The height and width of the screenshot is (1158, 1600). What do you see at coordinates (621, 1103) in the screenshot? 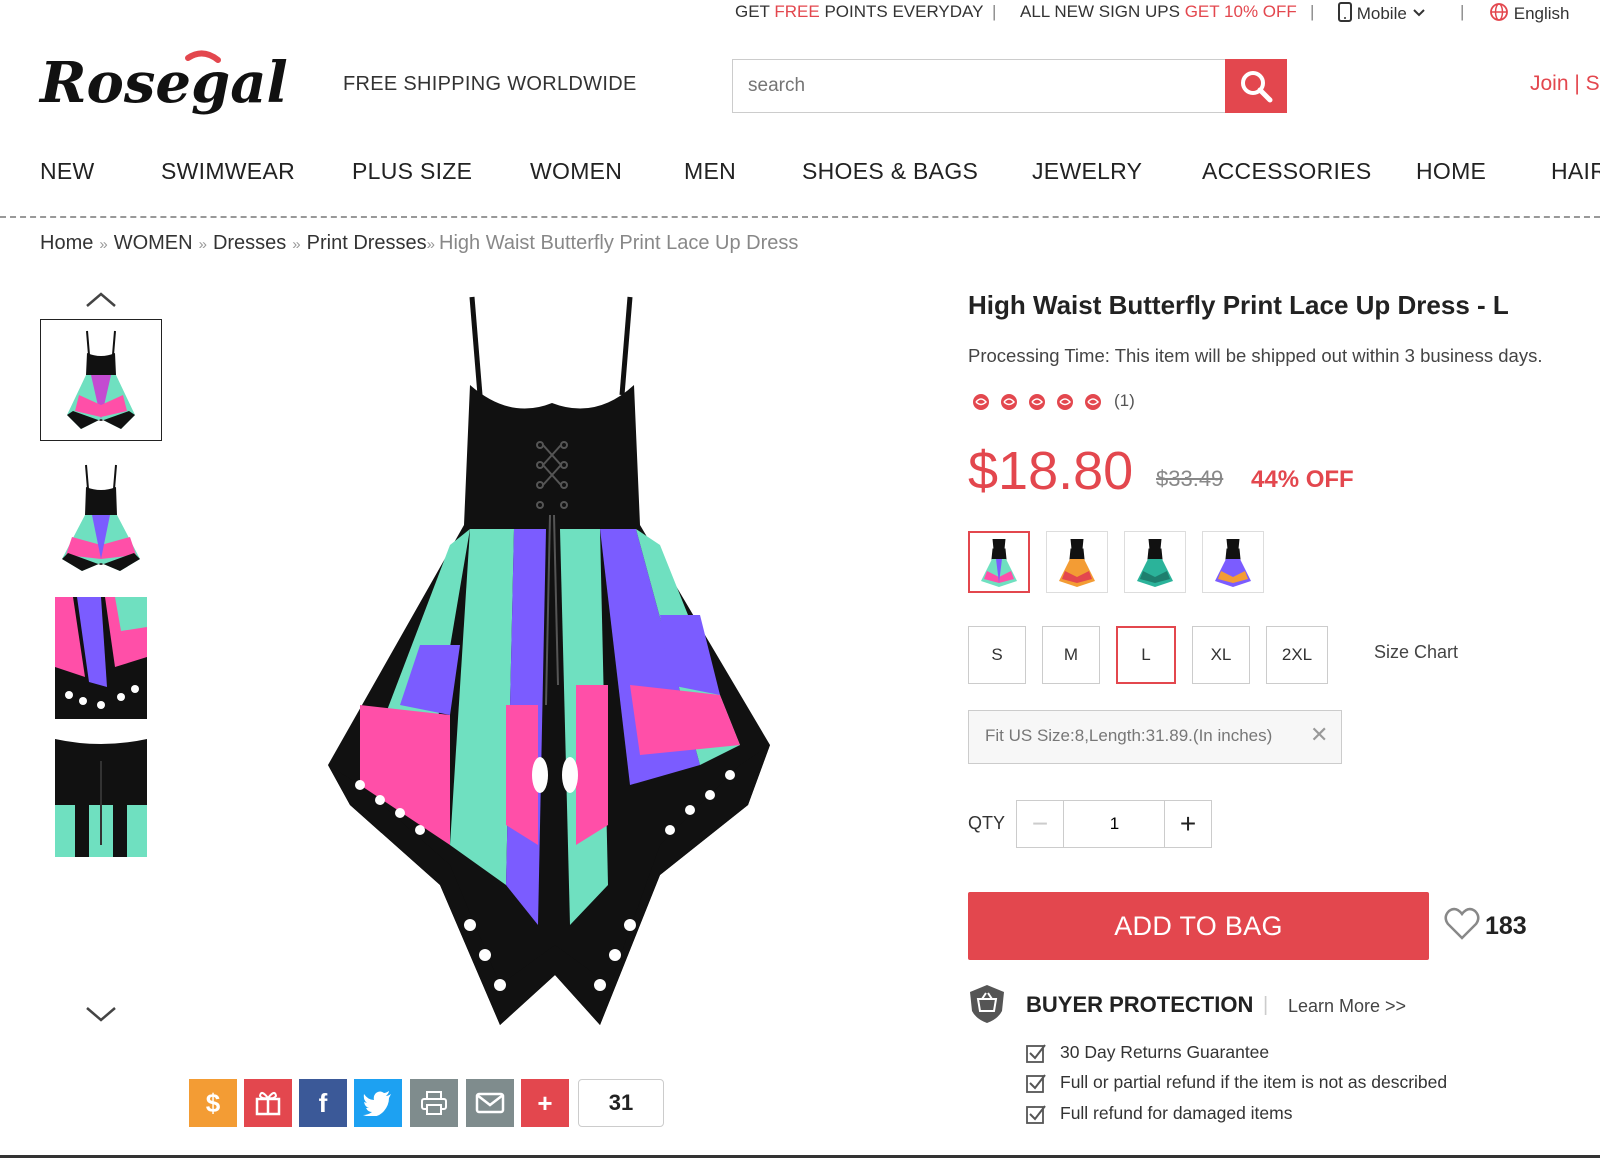
I see `share-count: 31` at bounding box center [621, 1103].